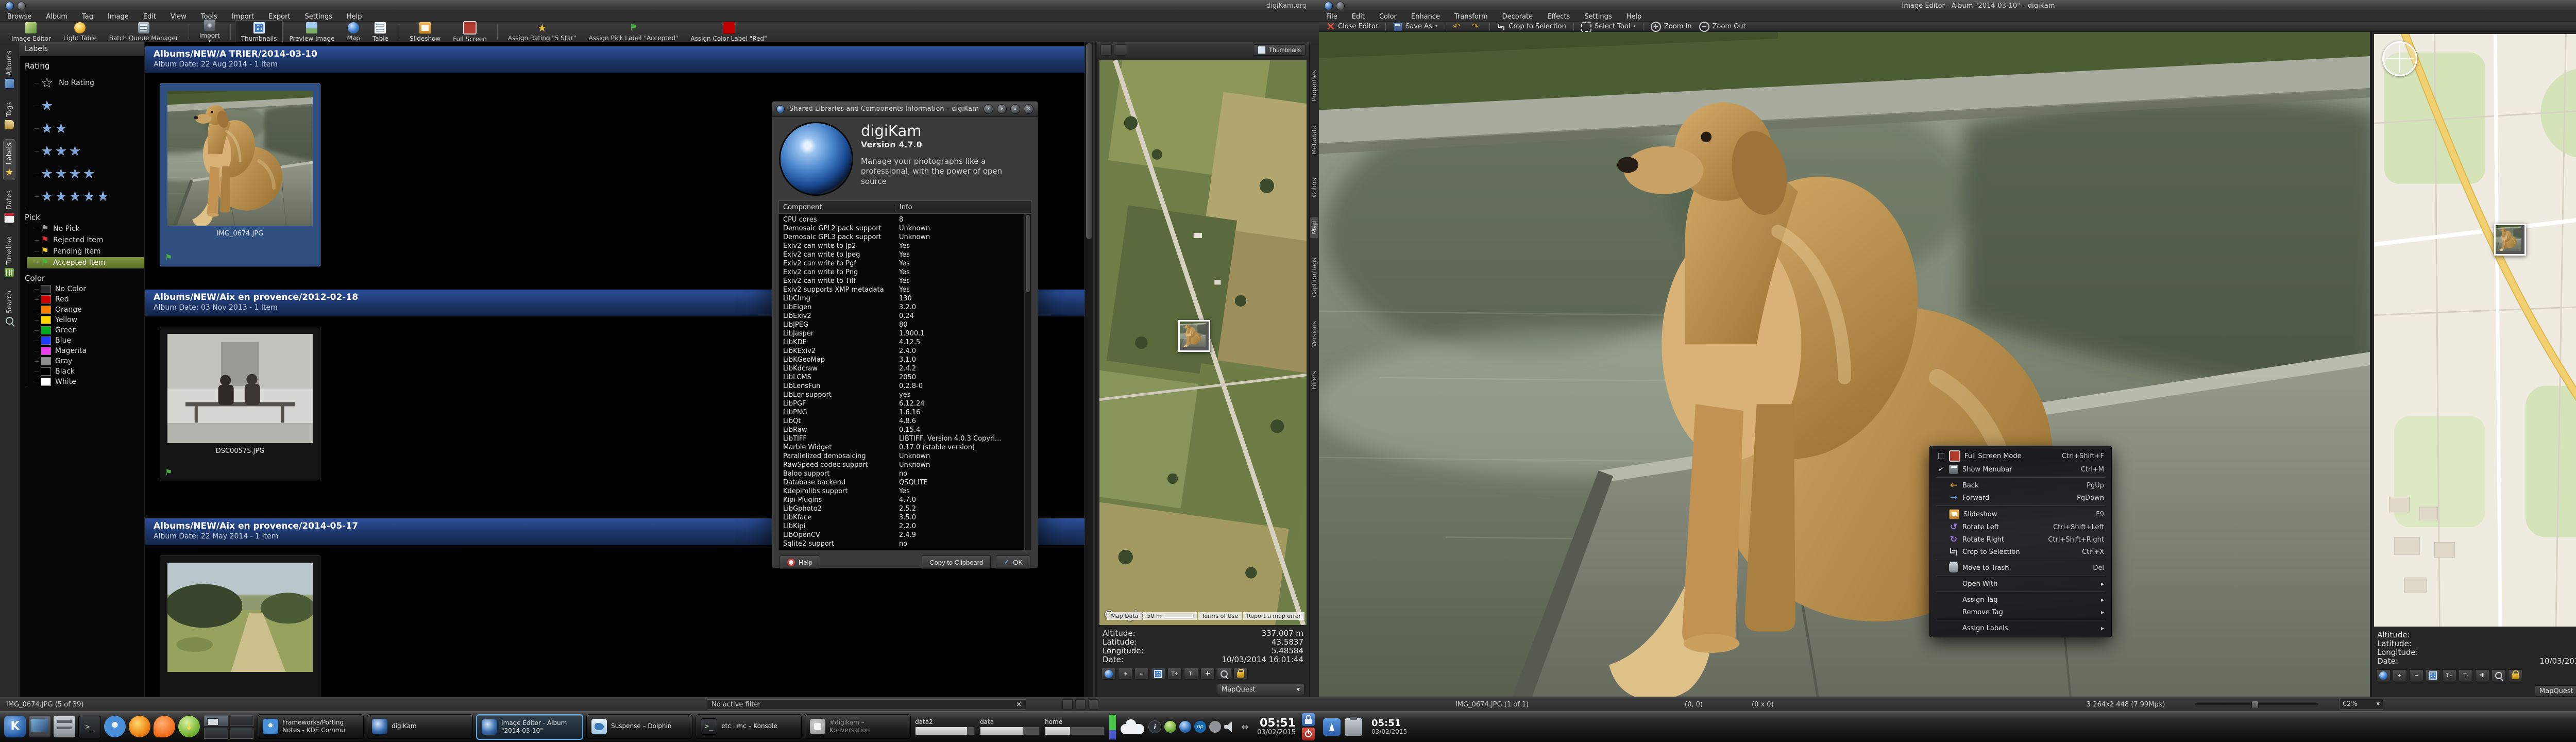 The height and width of the screenshot is (742, 2576). Describe the element at coordinates (905, 333) in the screenshot. I see `component-row: LibJasper 1.900.1` at that location.